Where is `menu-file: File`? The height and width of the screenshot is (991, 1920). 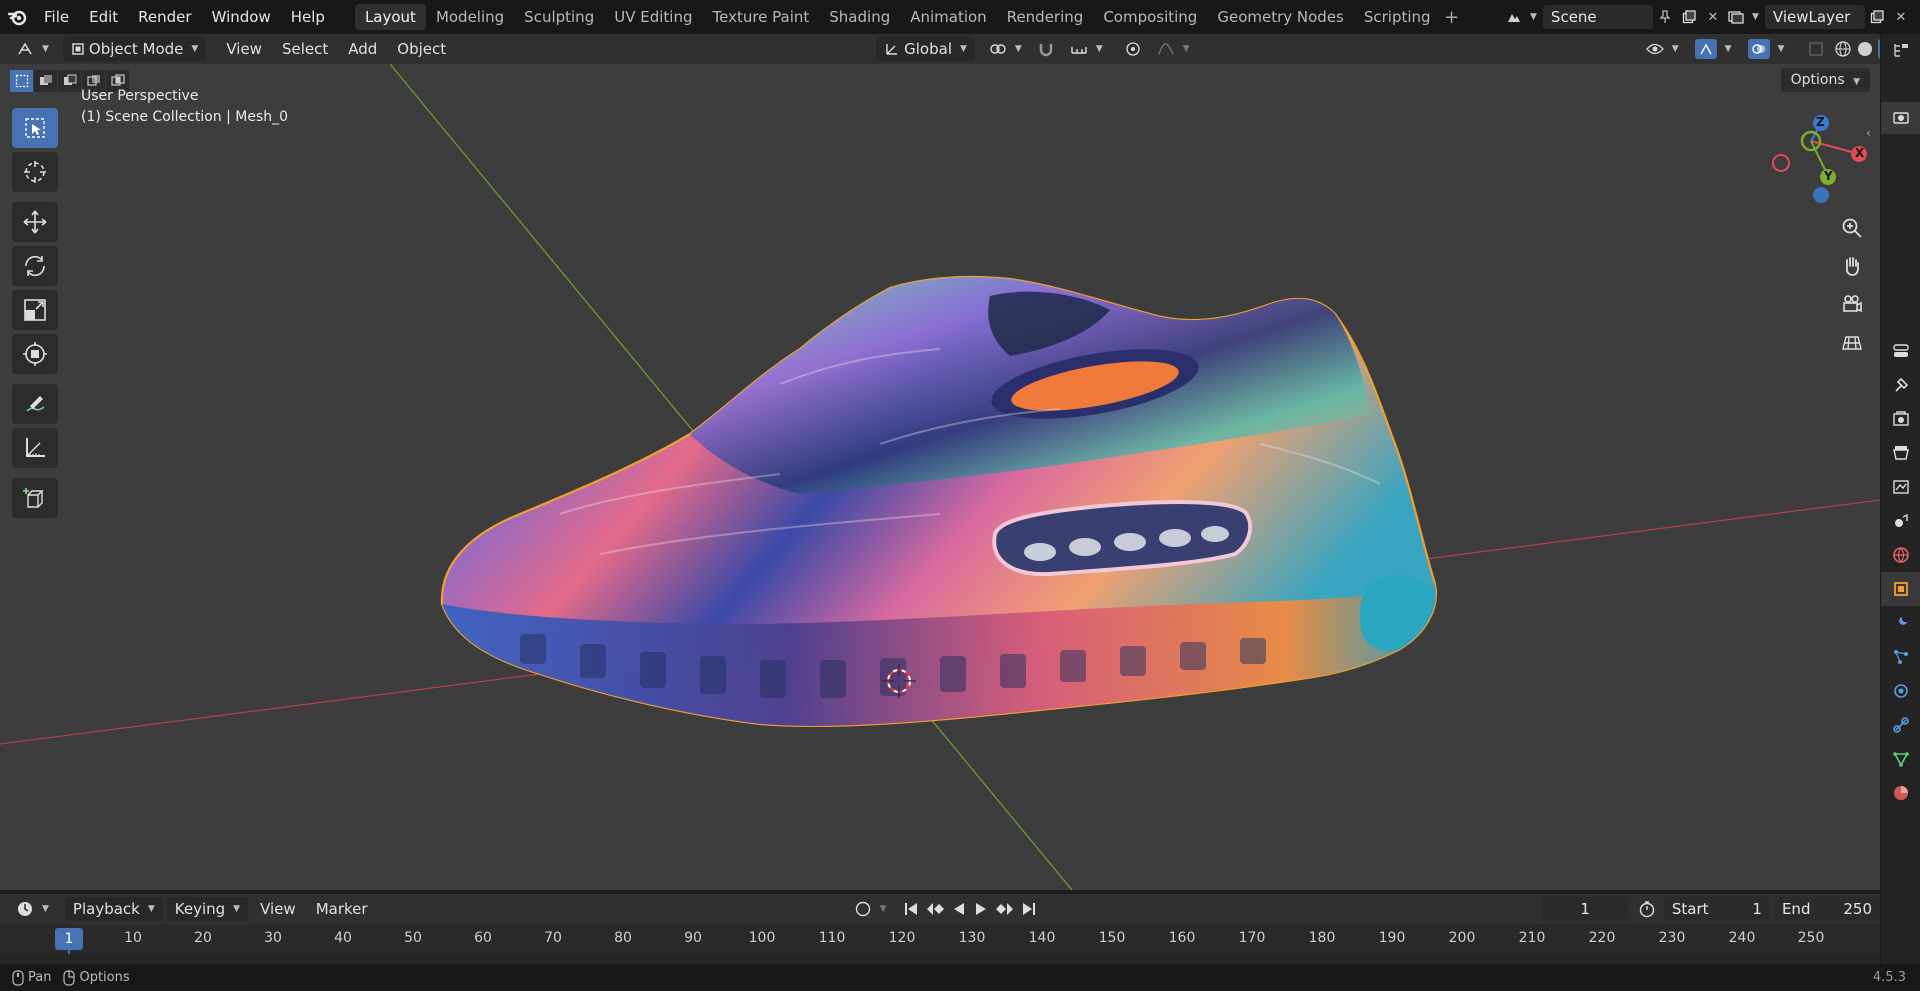
menu-file: File is located at coordinates (56, 17).